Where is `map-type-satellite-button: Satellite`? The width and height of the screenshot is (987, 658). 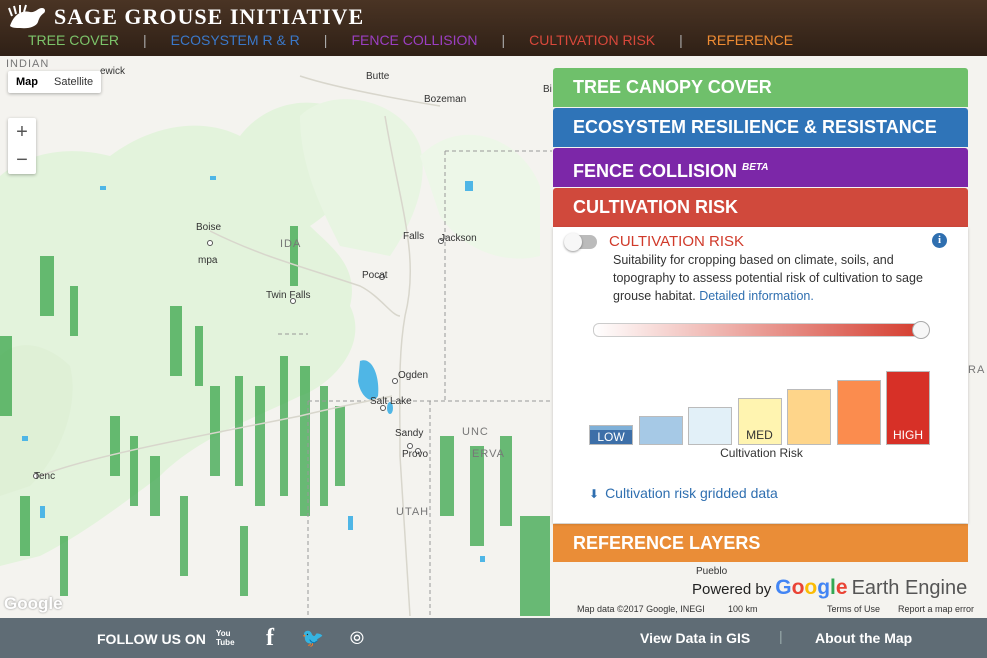 map-type-satellite-button: Satellite is located at coordinates (73, 82).